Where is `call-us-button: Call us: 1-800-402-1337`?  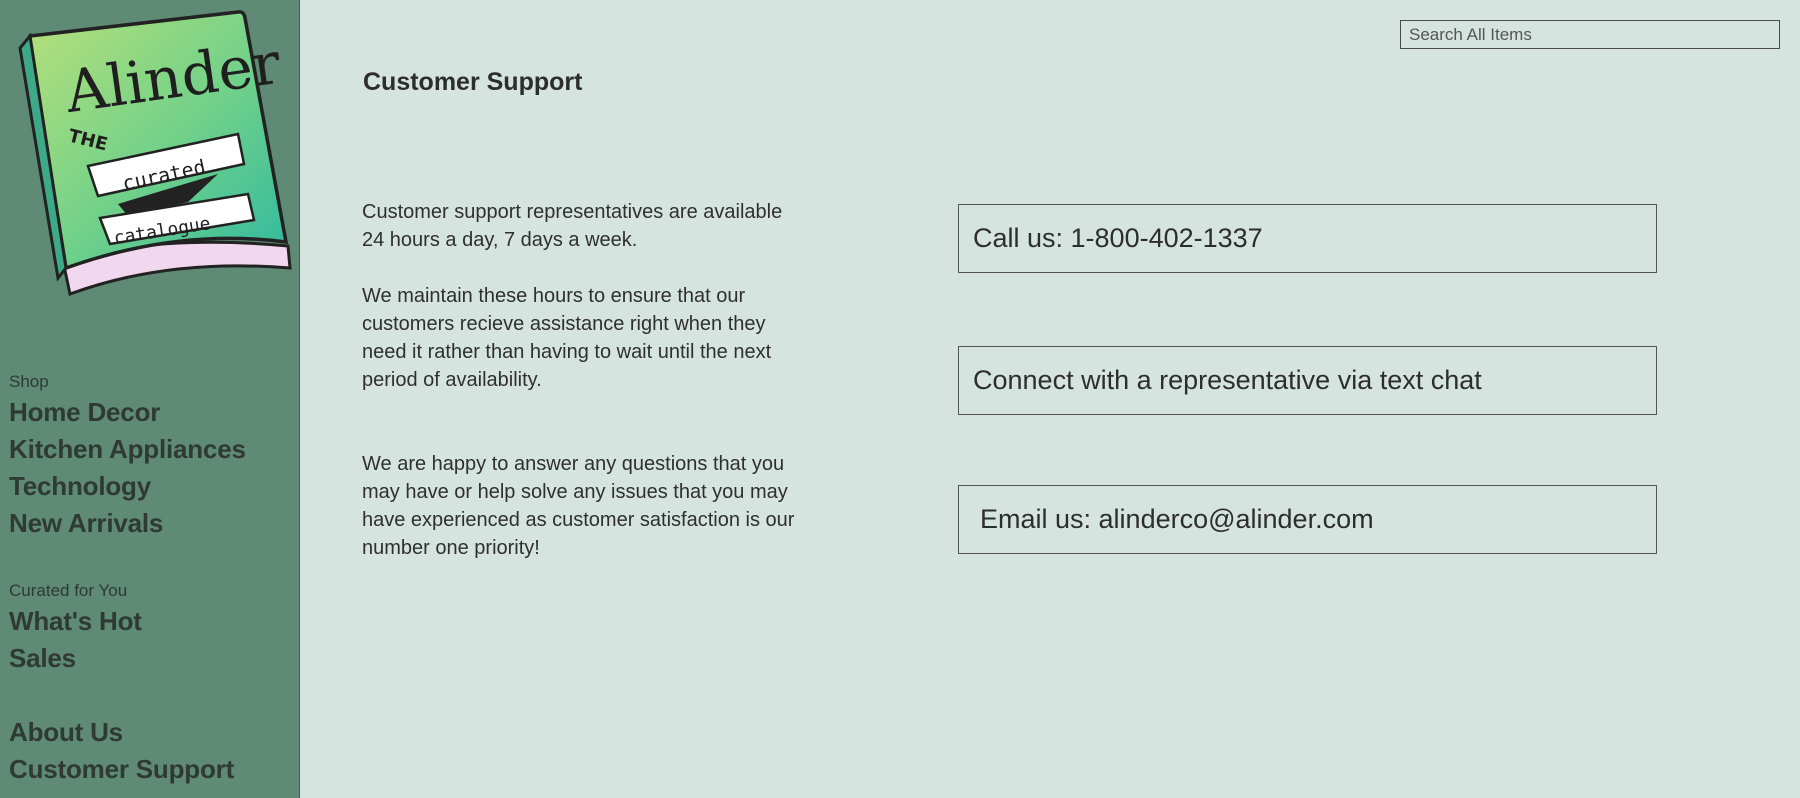 call-us-button: Call us: 1-800-402-1337 is located at coordinates (1307, 238).